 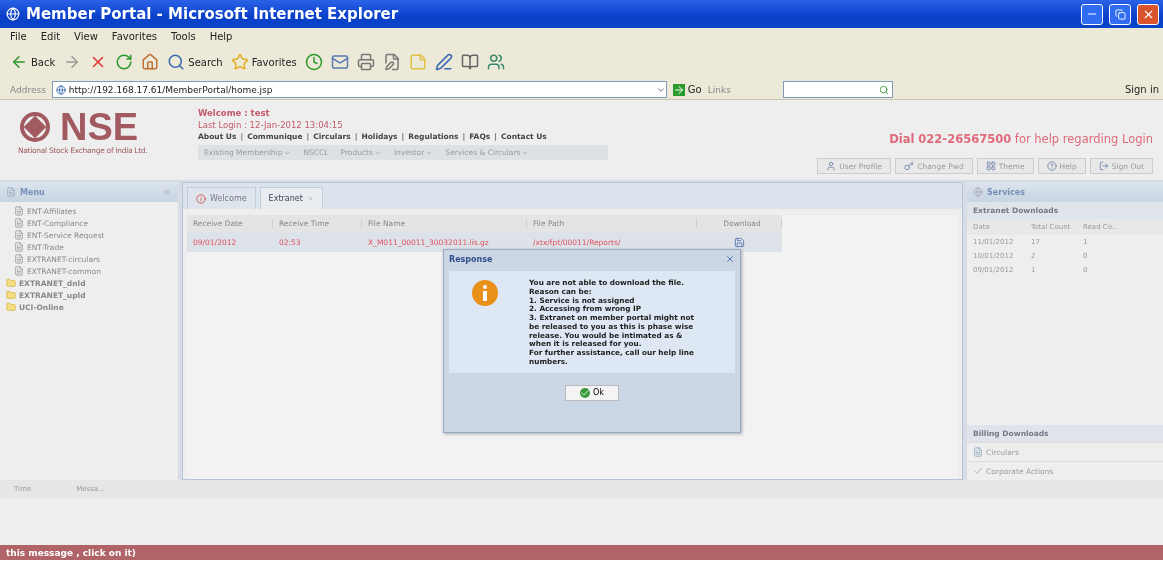 I want to click on home-icon, so click(x=150, y=62).